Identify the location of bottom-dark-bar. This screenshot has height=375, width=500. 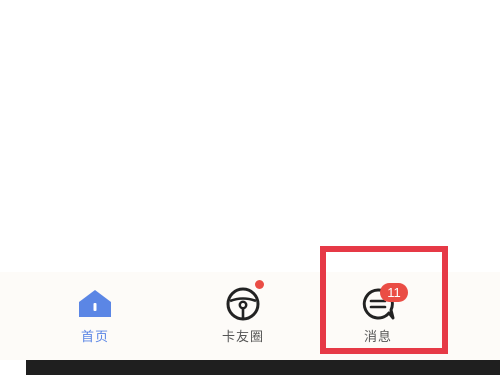
(263, 367).